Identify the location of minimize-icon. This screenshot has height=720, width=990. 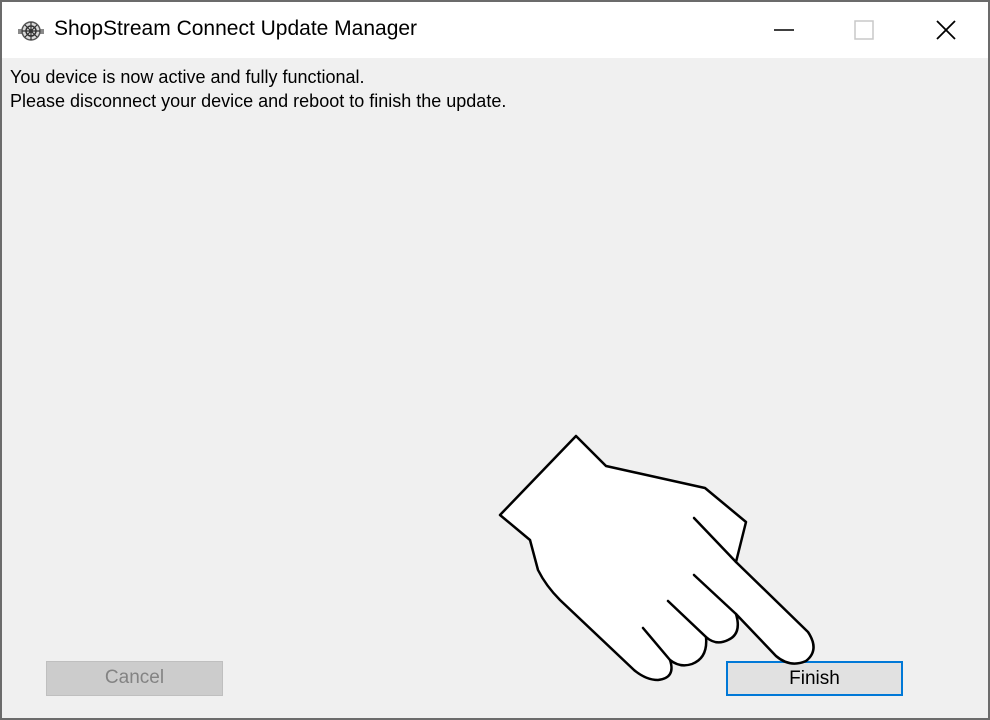
(784, 30).